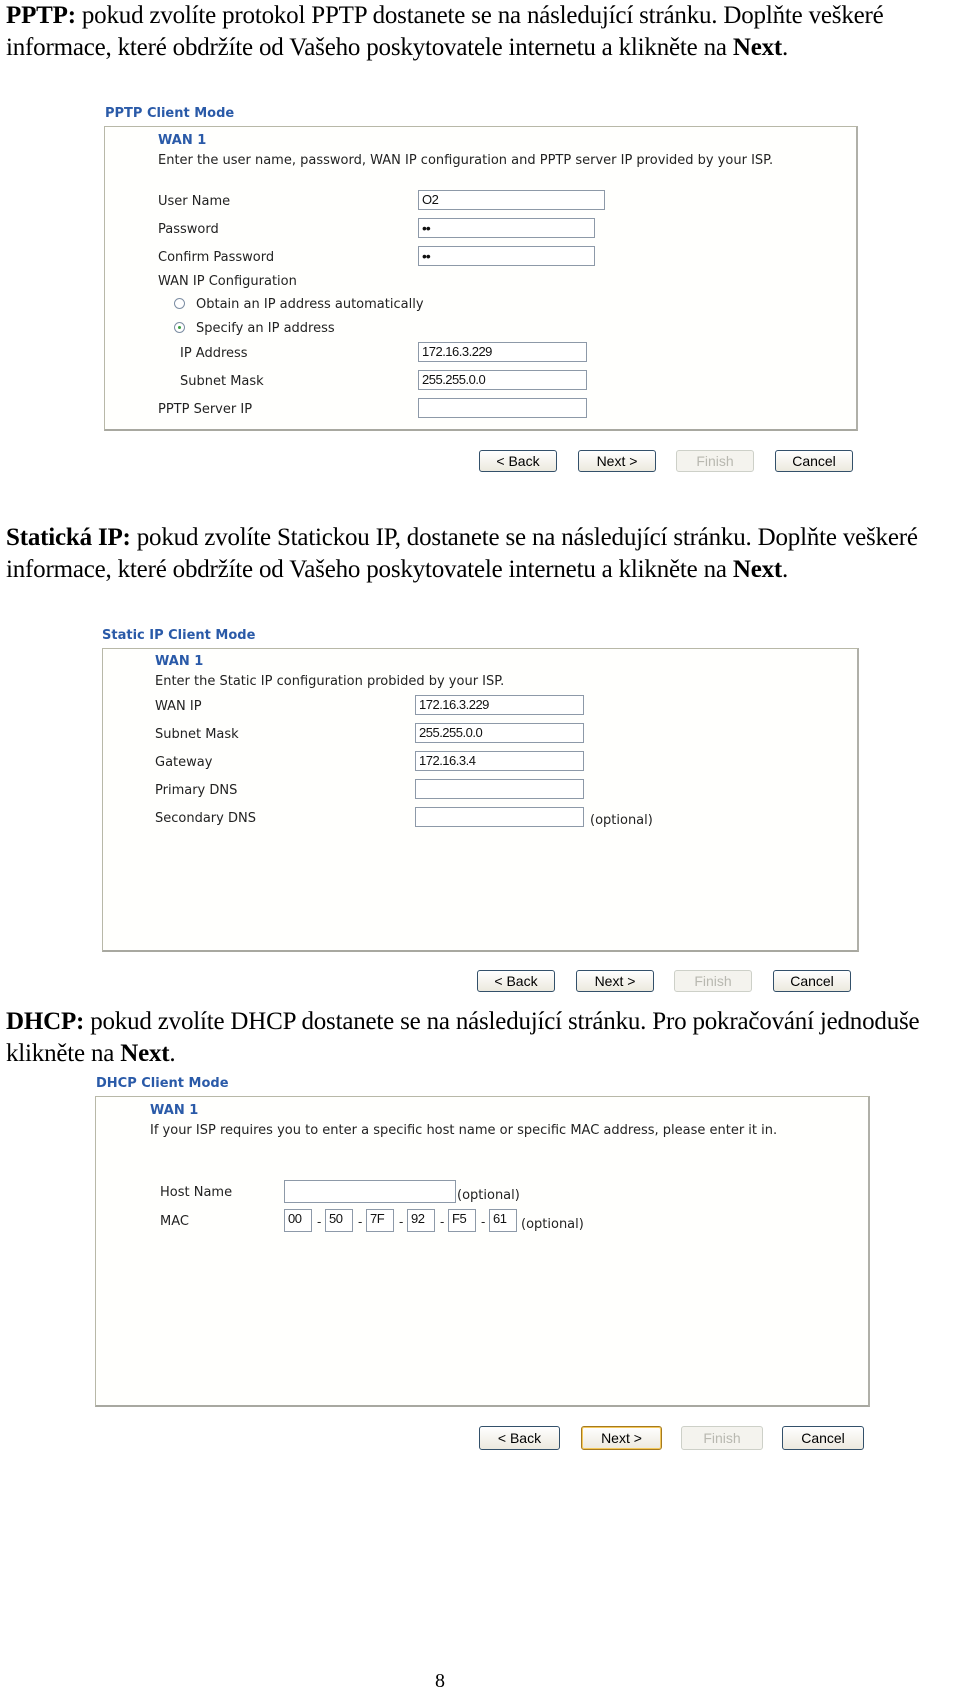  What do you see at coordinates (222, 381) in the screenshot?
I see `pptp-subnet-mask-label: Subnet Mask` at bounding box center [222, 381].